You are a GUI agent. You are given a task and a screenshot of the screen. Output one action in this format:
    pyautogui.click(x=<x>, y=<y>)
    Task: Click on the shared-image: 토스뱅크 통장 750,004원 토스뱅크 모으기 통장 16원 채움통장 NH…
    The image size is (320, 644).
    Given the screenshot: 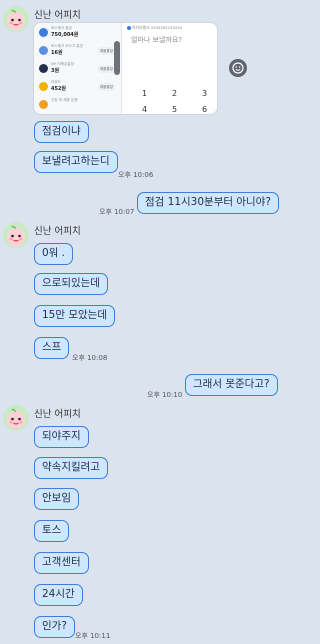 What is the action you would take?
    pyautogui.click(x=125, y=68)
    